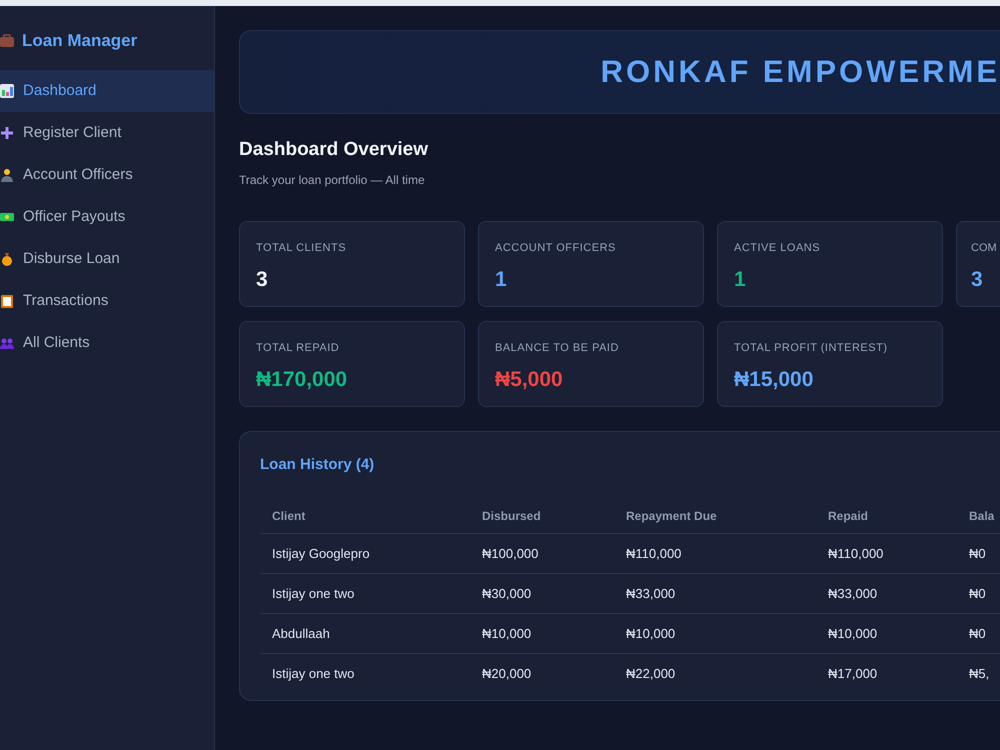 The height and width of the screenshot is (750, 1000). What do you see at coordinates (7, 259) in the screenshot?
I see `money-bag-icon` at bounding box center [7, 259].